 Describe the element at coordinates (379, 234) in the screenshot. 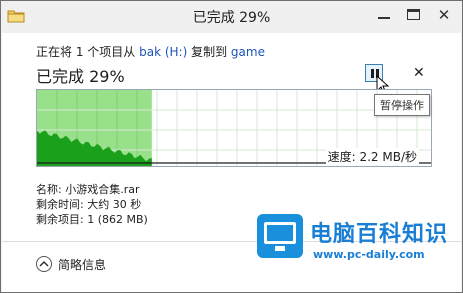

I see `watermark-title: 电脑百科知识` at that location.